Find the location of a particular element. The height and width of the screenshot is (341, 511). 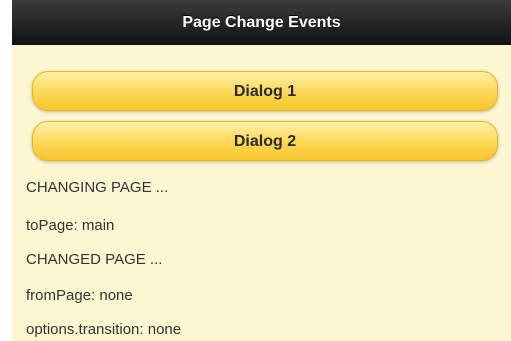

page-header: Page Change Events is located at coordinates (261, 22).